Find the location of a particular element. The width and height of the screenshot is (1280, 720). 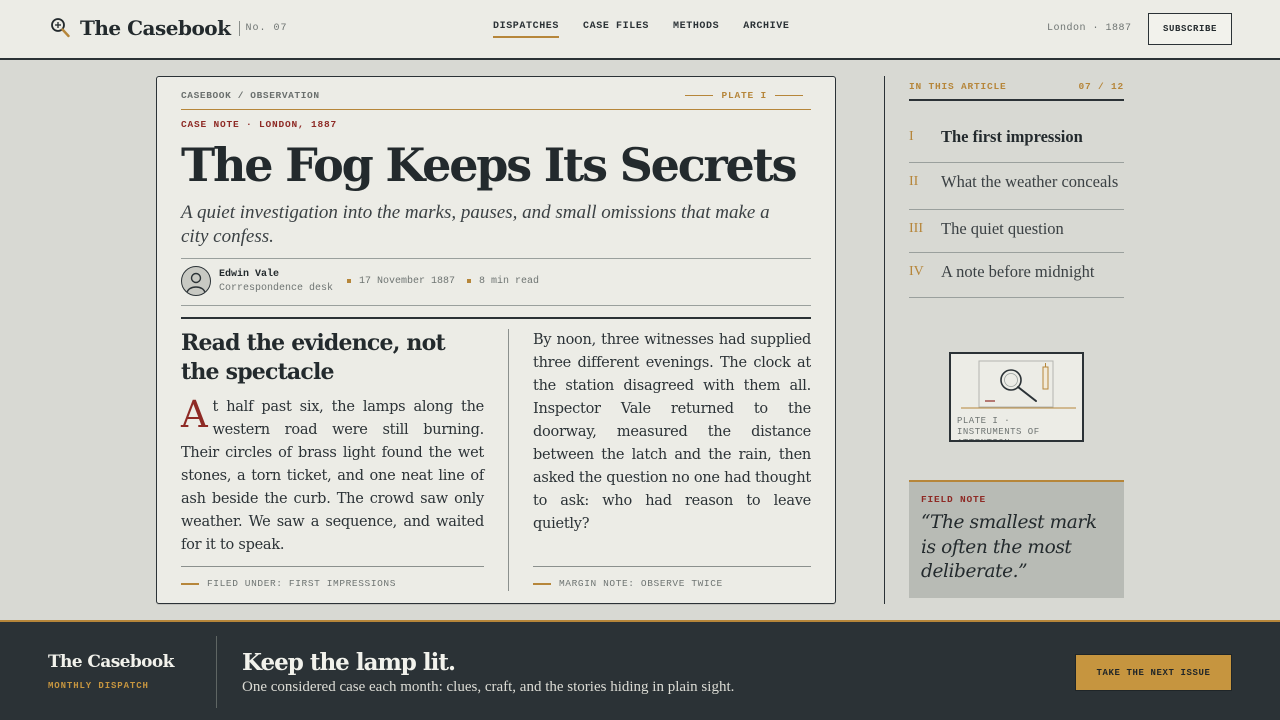

filed-under-rule is located at coordinates (332, 566).